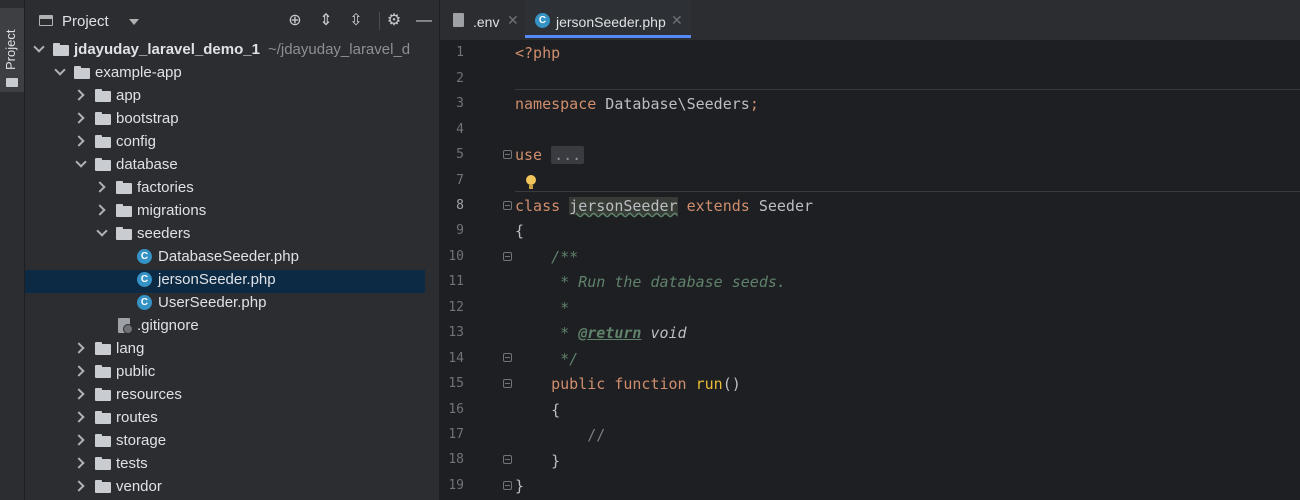 This screenshot has height=500, width=1300. What do you see at coordinates (125, 326) in the screenshot?
I see `gitignore-icon` at bounding box center [125, 326].